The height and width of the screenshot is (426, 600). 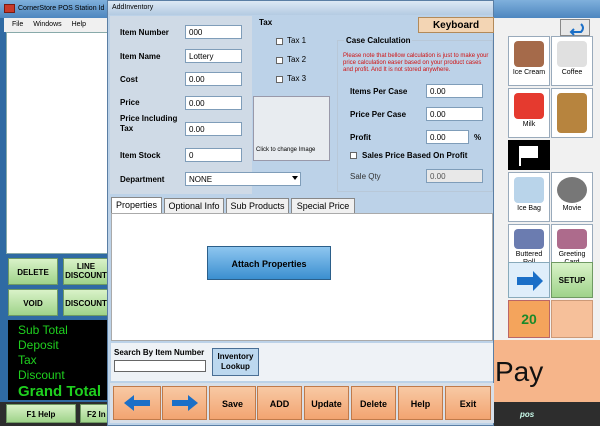 What do you see at coordinates (213, 79) in the screenshot?
I see `cost-input: 0.00` at bounding box center [213, 79].